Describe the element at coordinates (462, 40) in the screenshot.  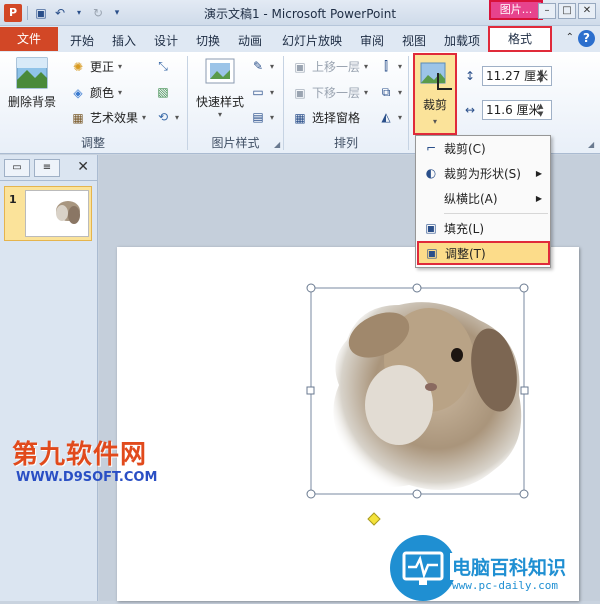
I see `tab-addins: 加载项` at that location.